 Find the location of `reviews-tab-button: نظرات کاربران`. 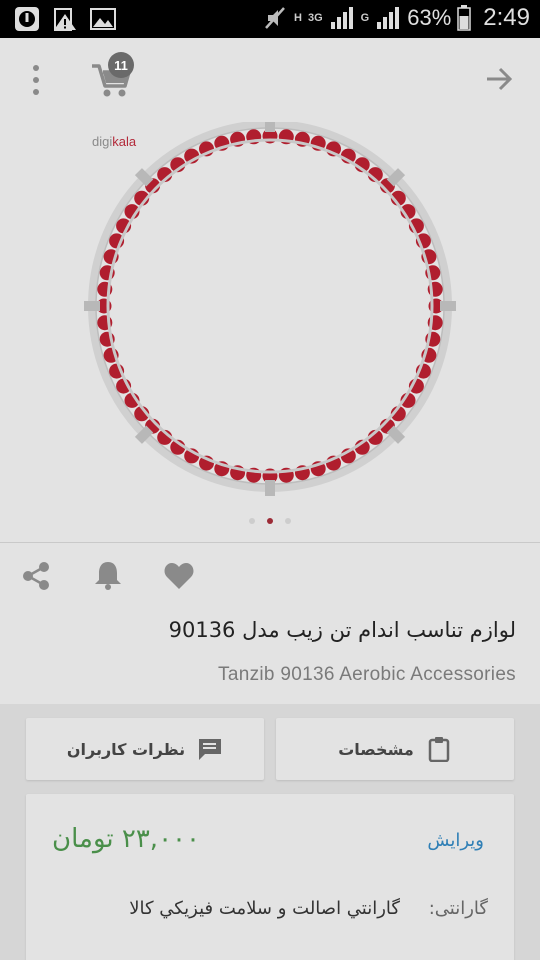

reviews-tab-button: نظرات کاربران is located at coordinates (145, 749).